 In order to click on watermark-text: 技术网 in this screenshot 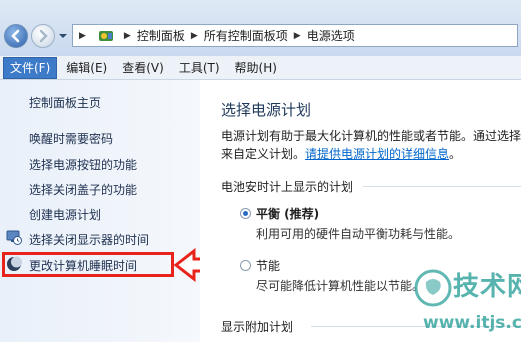, I will do `click(487, 287)`.